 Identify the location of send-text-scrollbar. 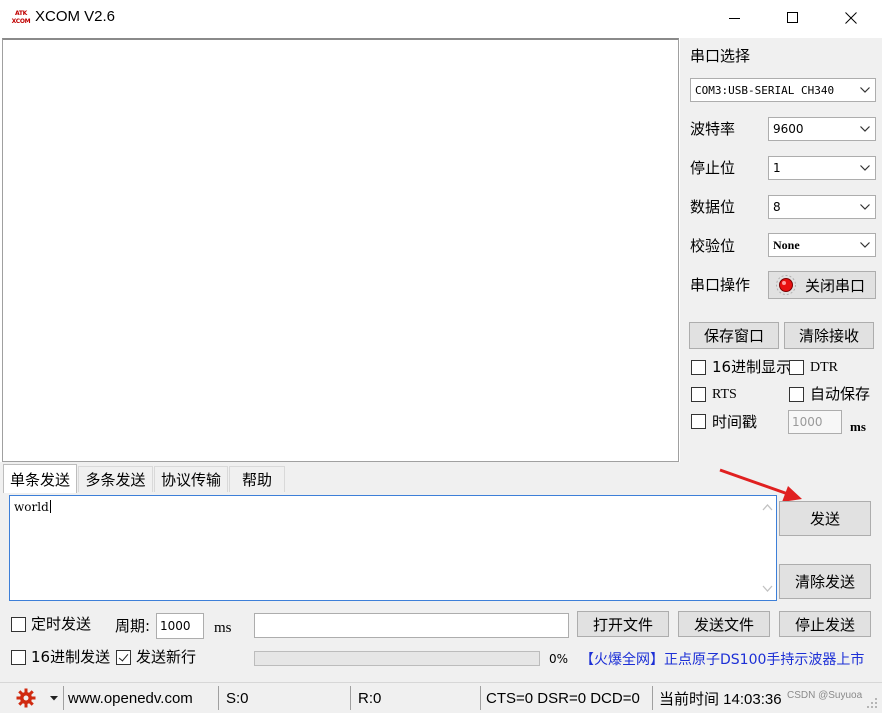
(767, 548).